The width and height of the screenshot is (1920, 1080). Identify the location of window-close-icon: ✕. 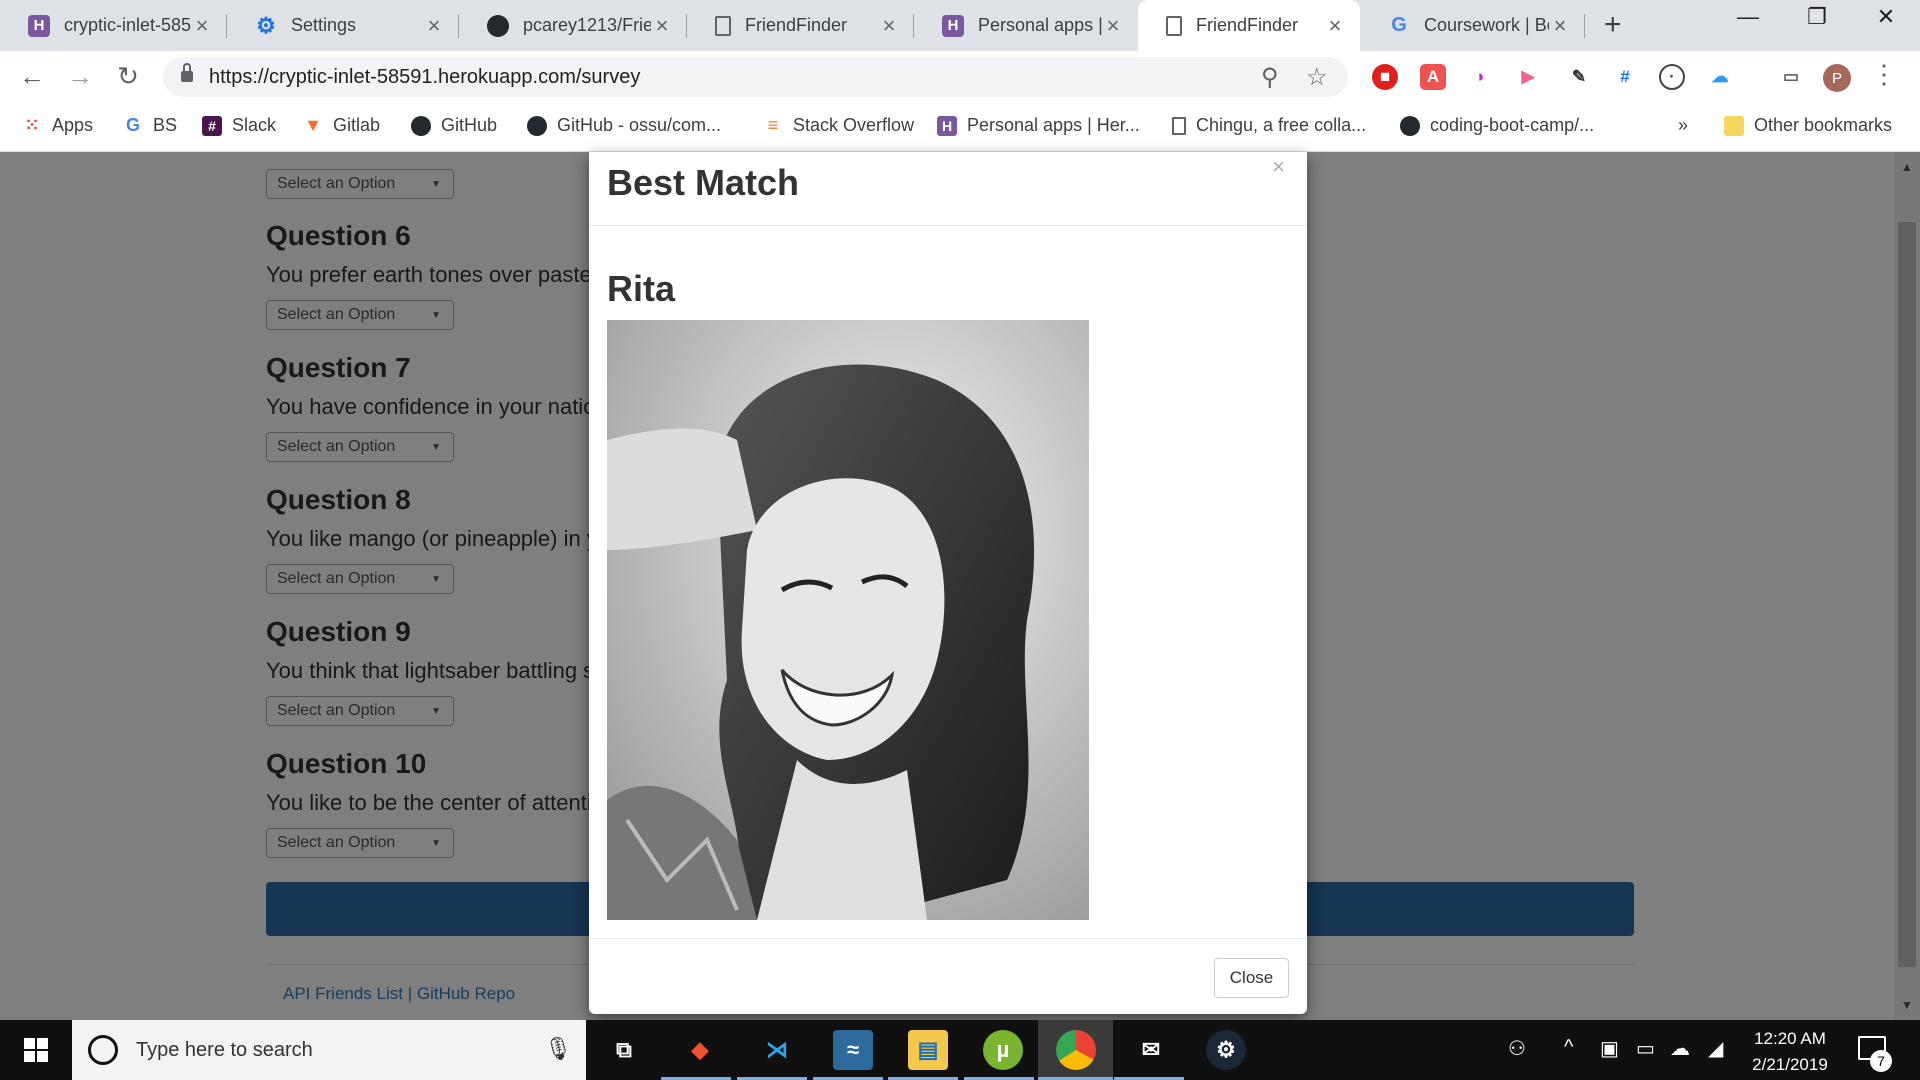
(1886, 17).